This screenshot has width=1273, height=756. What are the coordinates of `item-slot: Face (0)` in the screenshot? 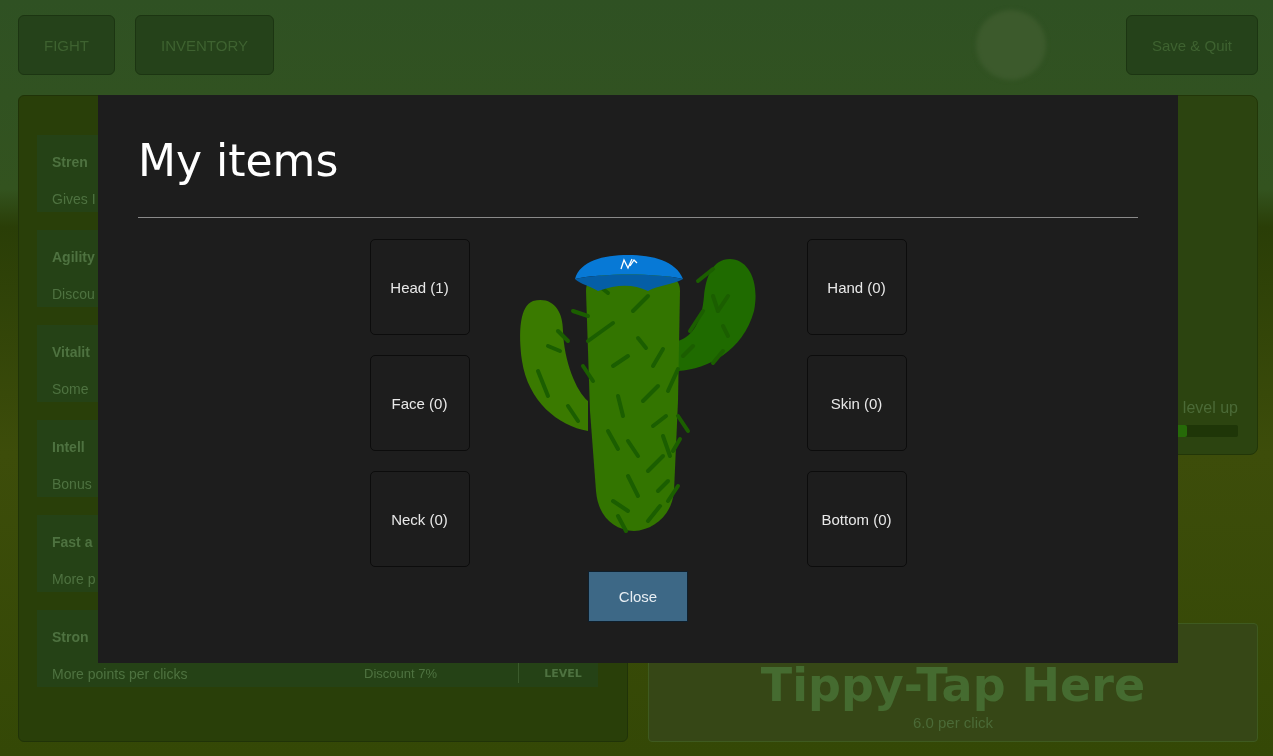 It's located at (419, 403).